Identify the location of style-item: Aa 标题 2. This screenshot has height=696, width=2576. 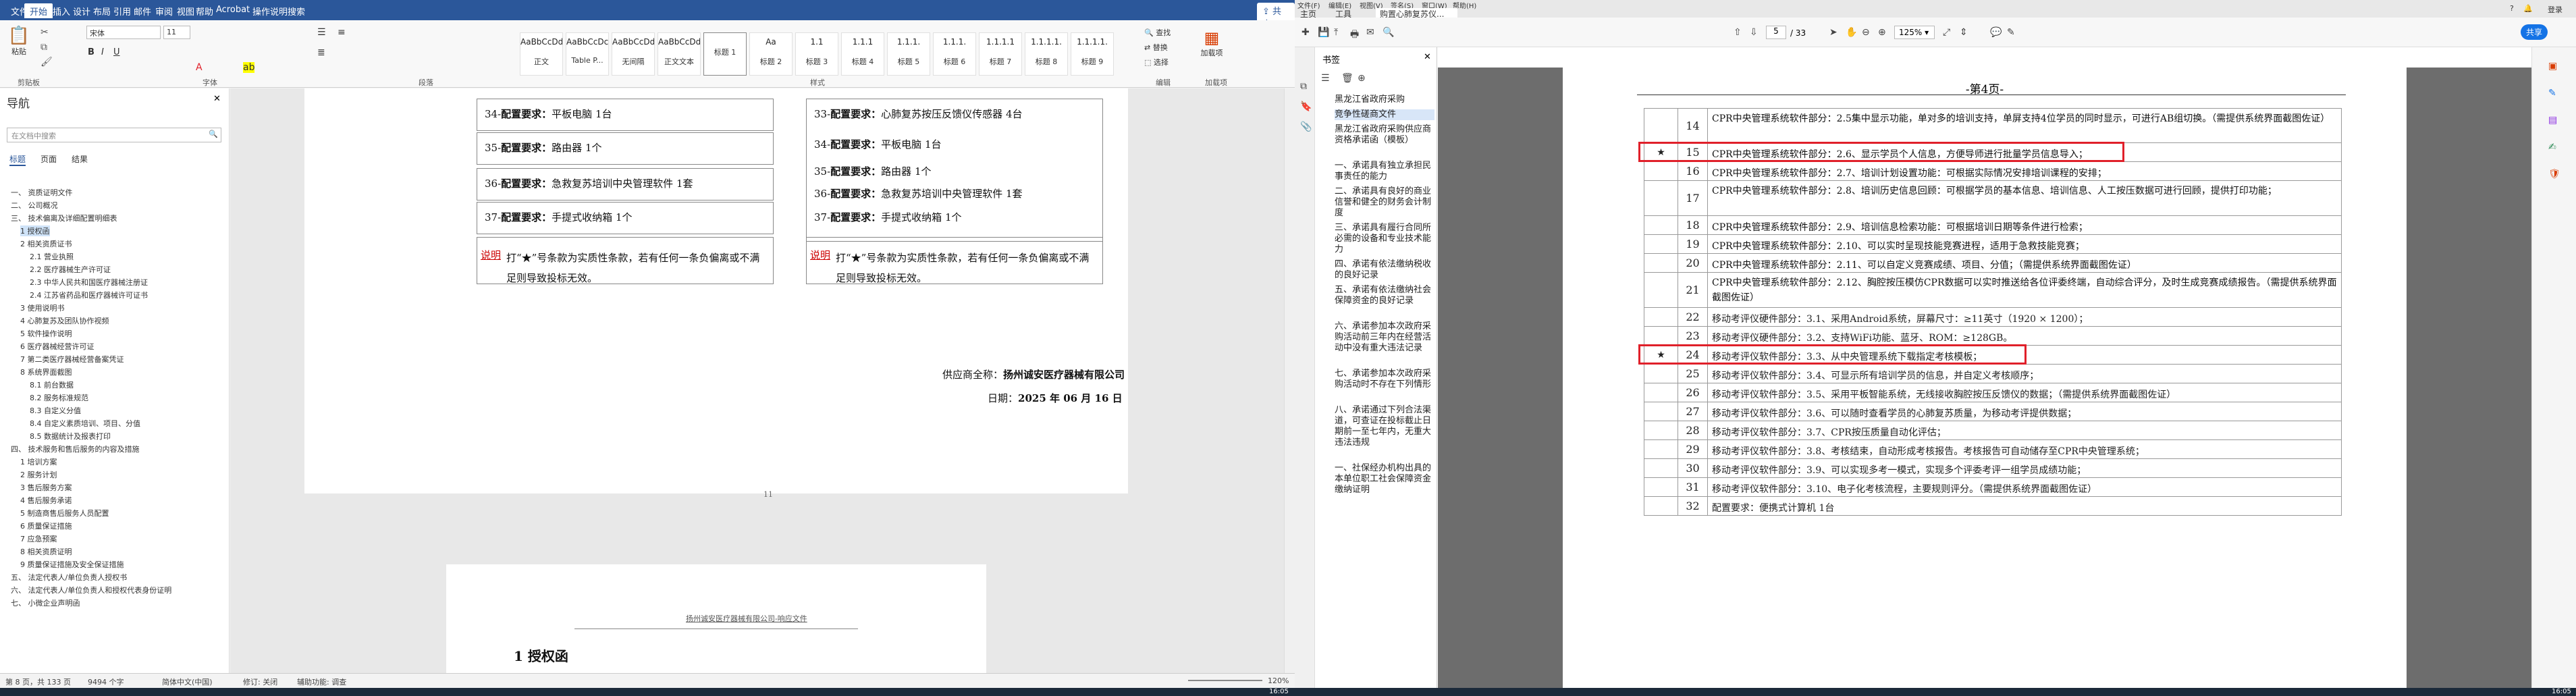
(771, 54).